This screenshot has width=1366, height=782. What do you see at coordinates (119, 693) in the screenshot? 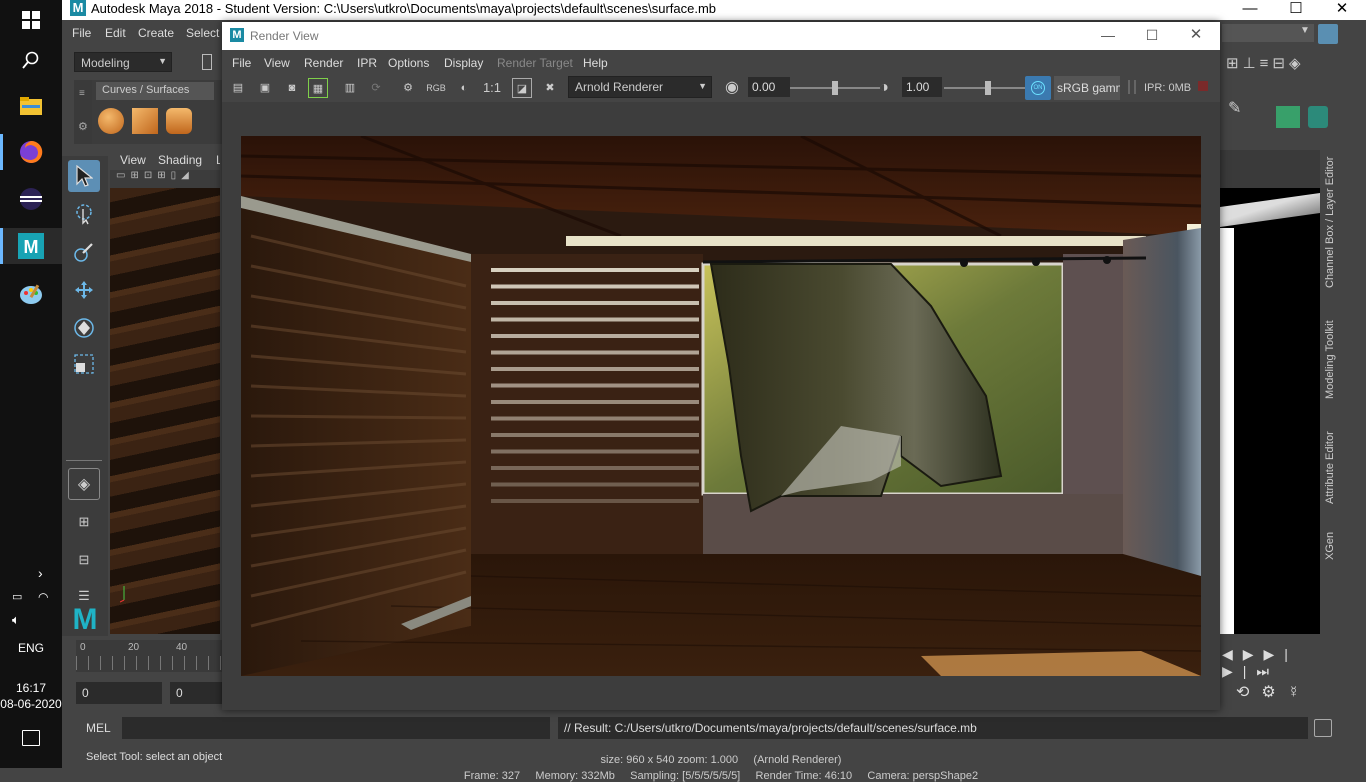
I see `range-start-field: 0` at bounding box center [119, 693].